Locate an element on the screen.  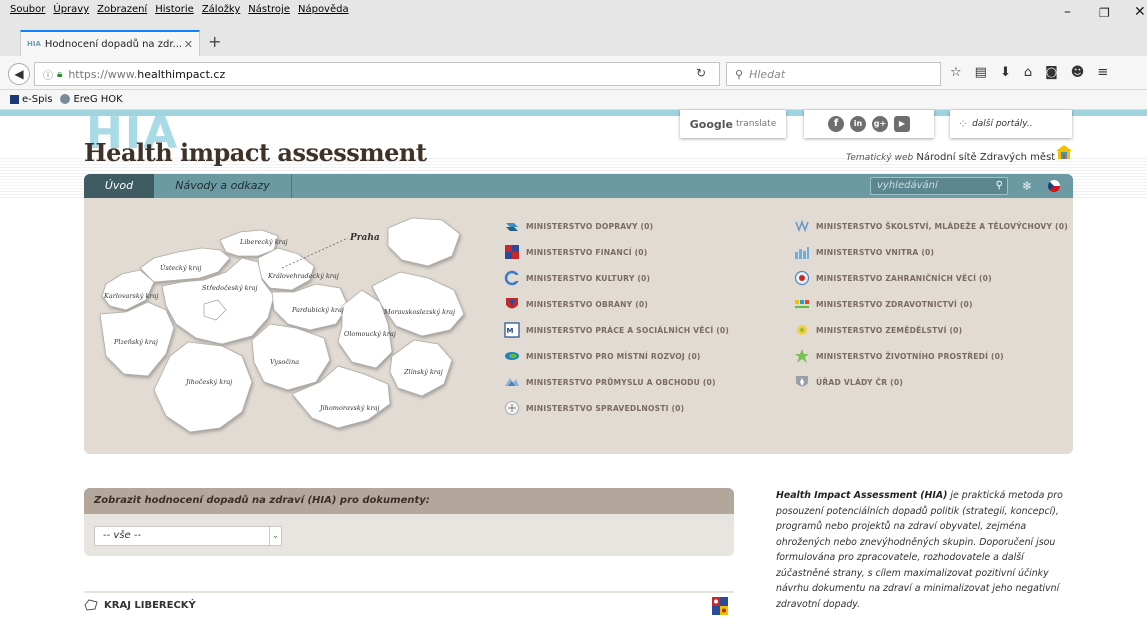
region-kralovehradecky is located at coordinates (286, 269).